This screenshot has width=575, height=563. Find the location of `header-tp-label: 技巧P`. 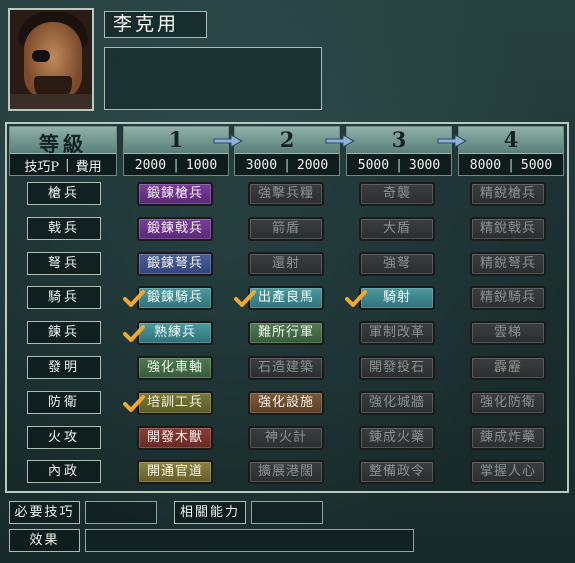

header-tp-label: 技巧P is located at coordinates (42, 167).